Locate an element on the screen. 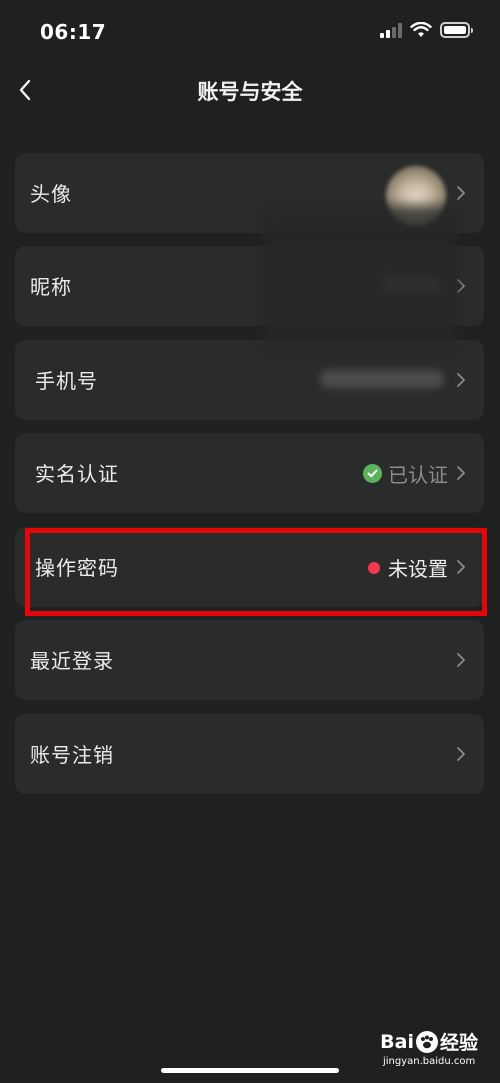  baidu-jingyan-watermark: Bai 经验 jingyan.baidu.com is located at coordinates (429, 1047).